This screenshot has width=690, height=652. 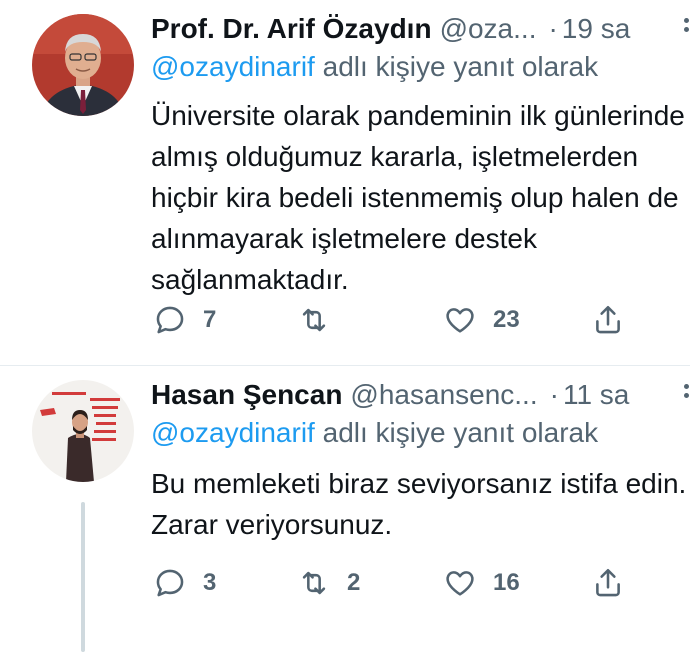 What do you see at coordinates (246, 394) in the screenshot?
I see `author-name: Hasan Şencan` at bounding box center [246, 394].